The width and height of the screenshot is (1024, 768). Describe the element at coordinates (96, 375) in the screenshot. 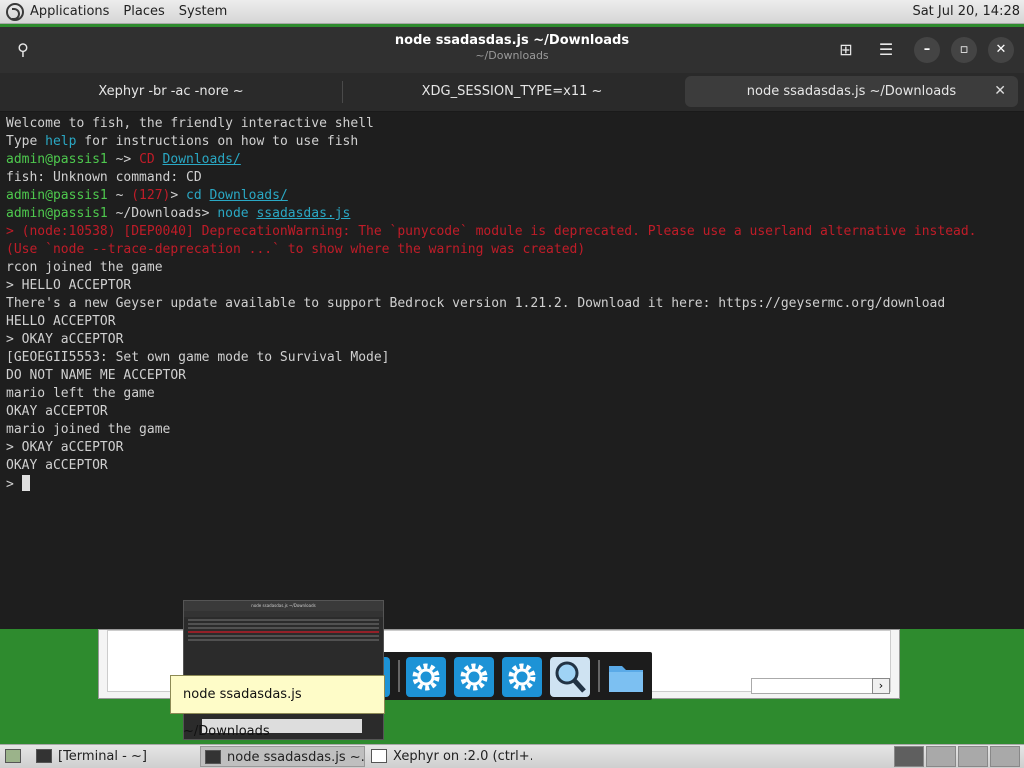

I see `output-line: DO NOT NAME ME ACCEPTOR` at that location.